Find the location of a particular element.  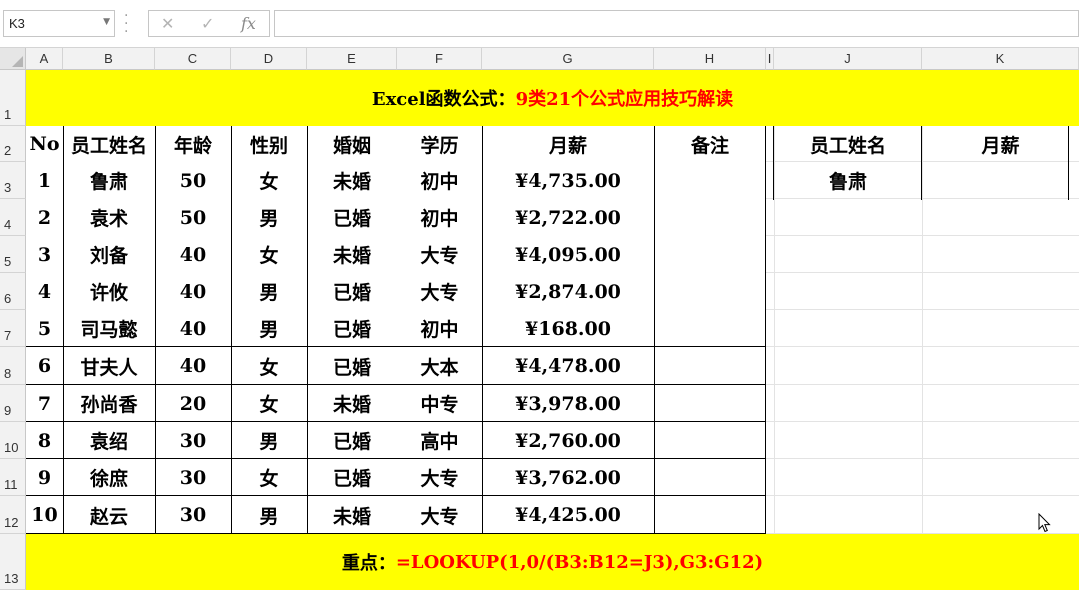

enter-icon: ✓ is located at coordinates (207, 23).